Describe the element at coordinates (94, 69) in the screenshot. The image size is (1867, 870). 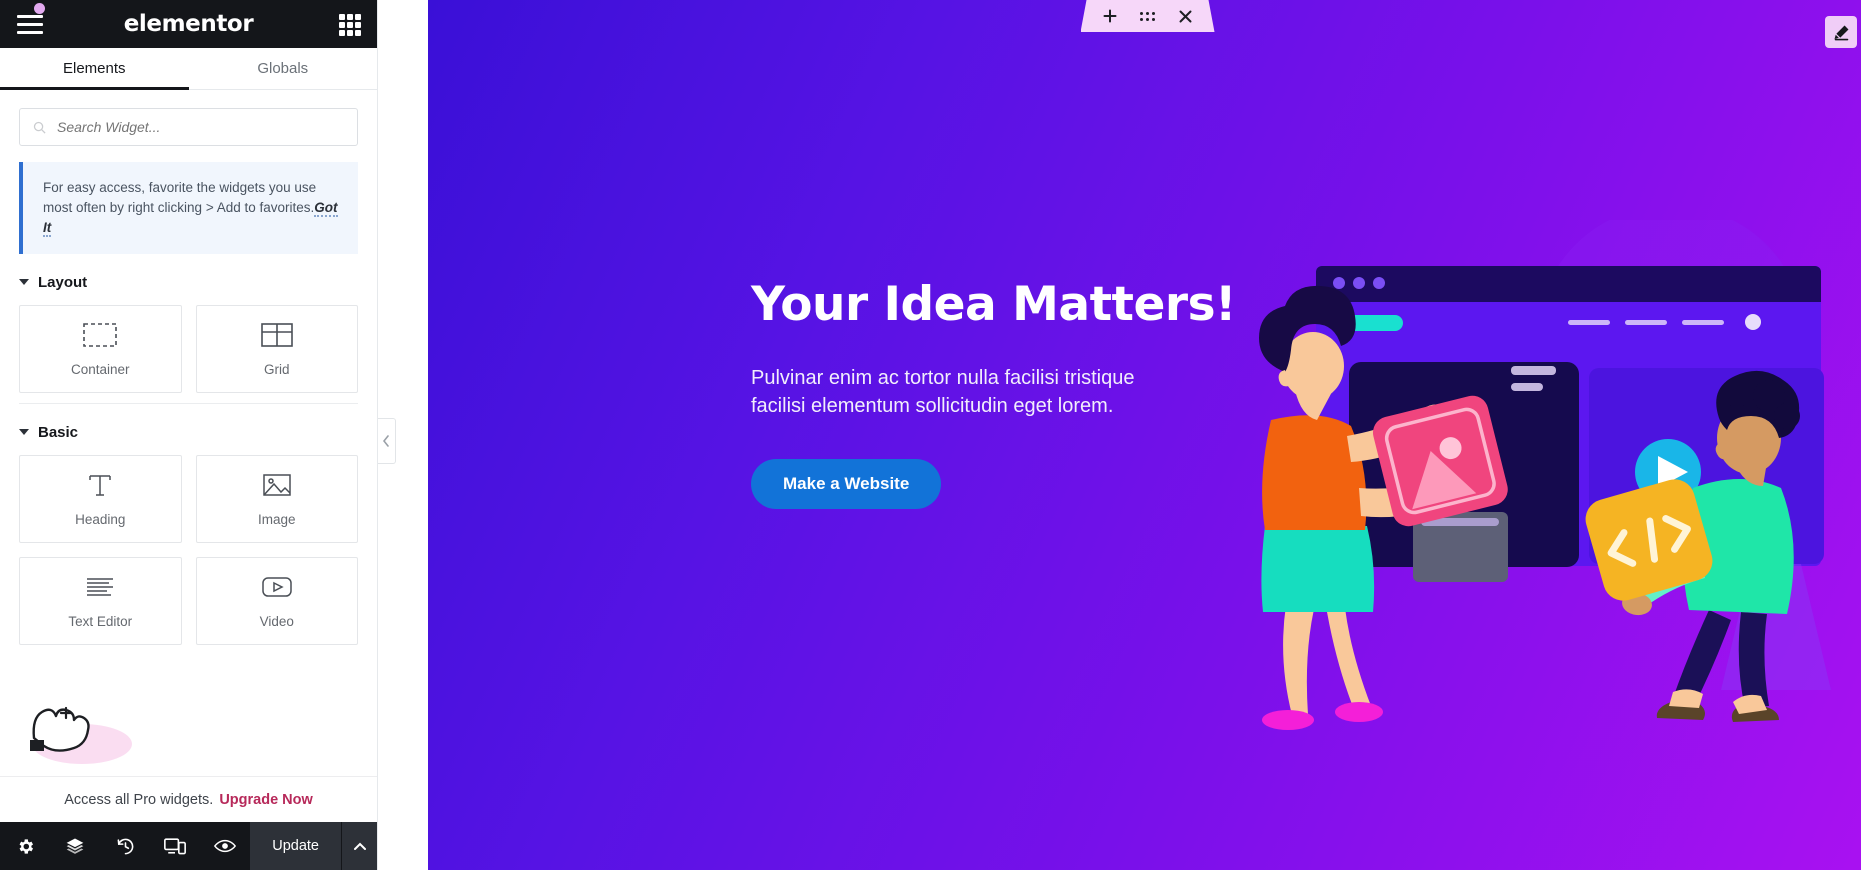
I see `tab-elements: Elements` at that location.